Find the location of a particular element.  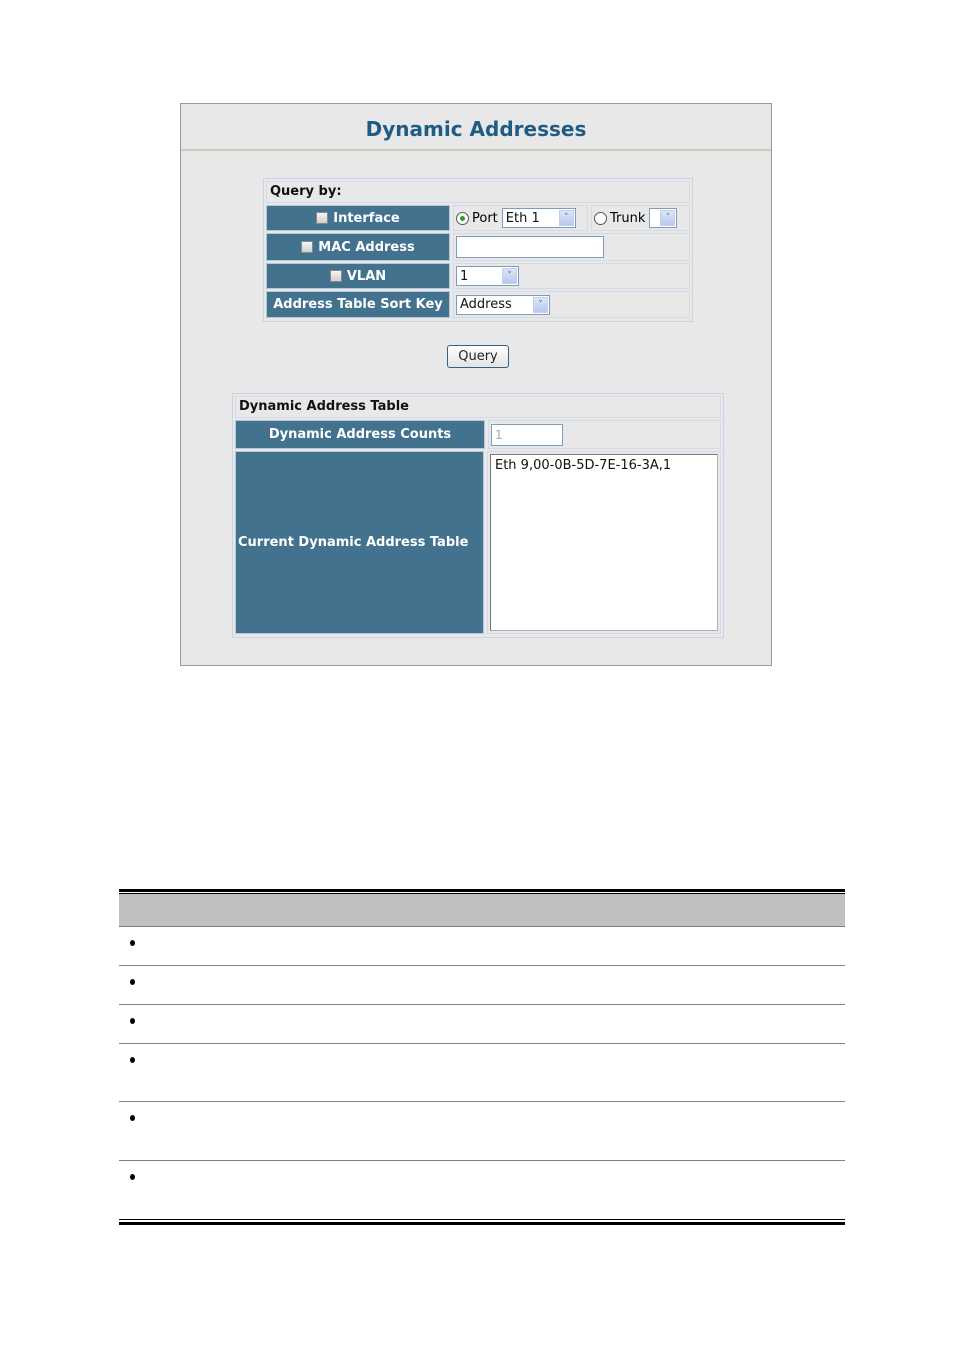

page-title: Dynamic Addresses is located at coordinates (476, 127).